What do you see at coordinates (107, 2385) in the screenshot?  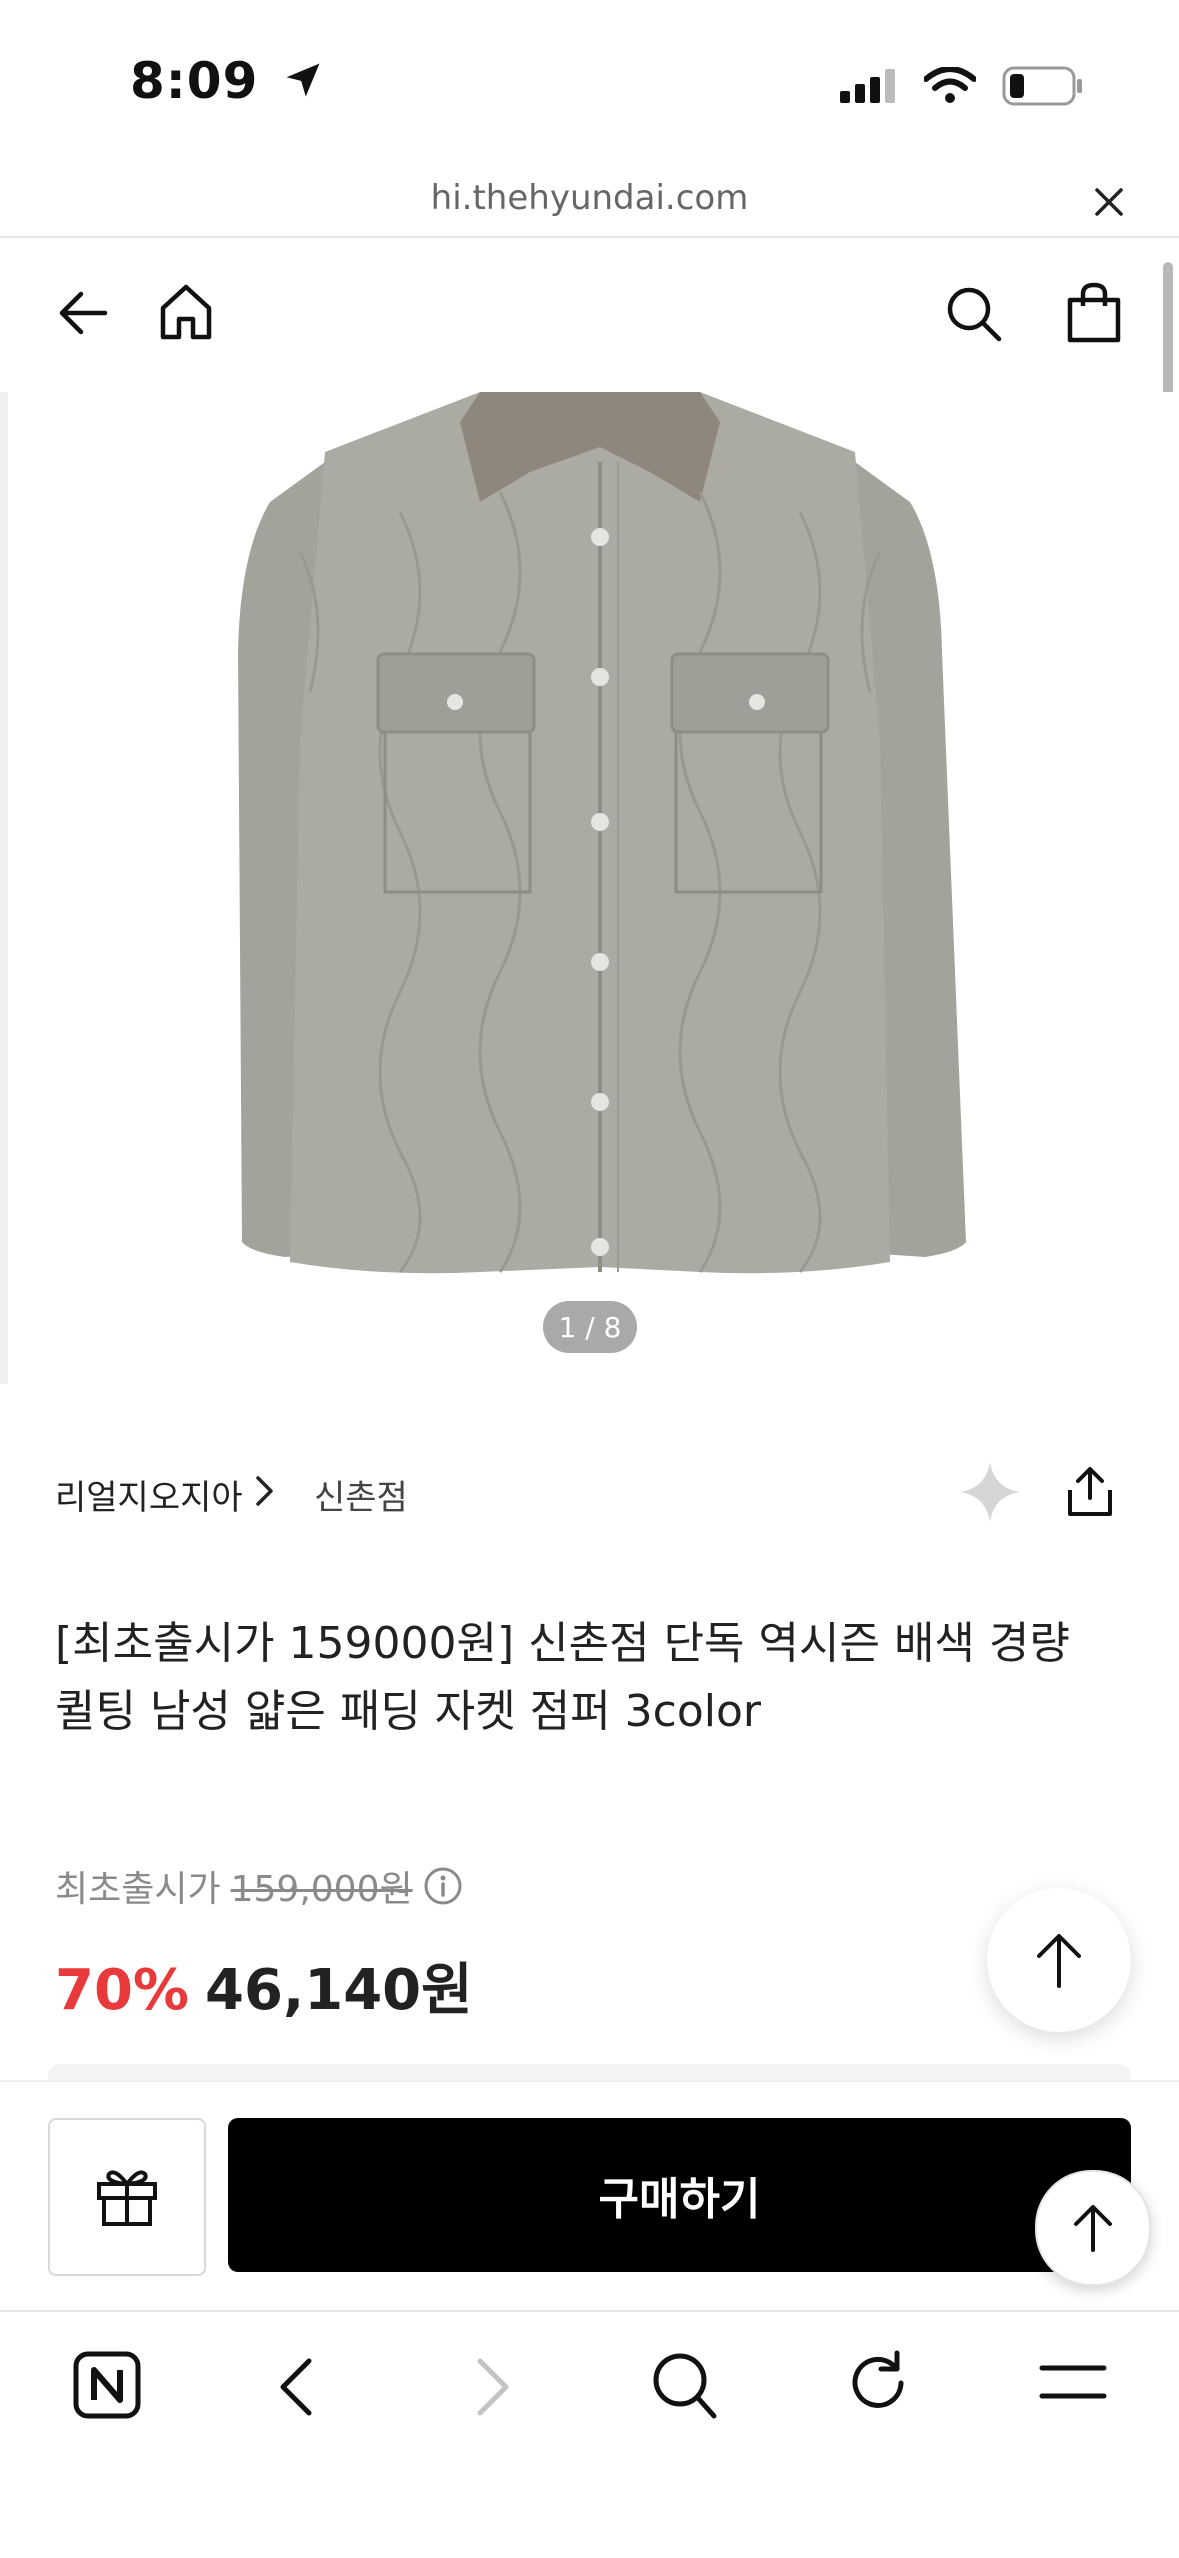 I see `naver-n-icon` at bounding box center [107, 2385].